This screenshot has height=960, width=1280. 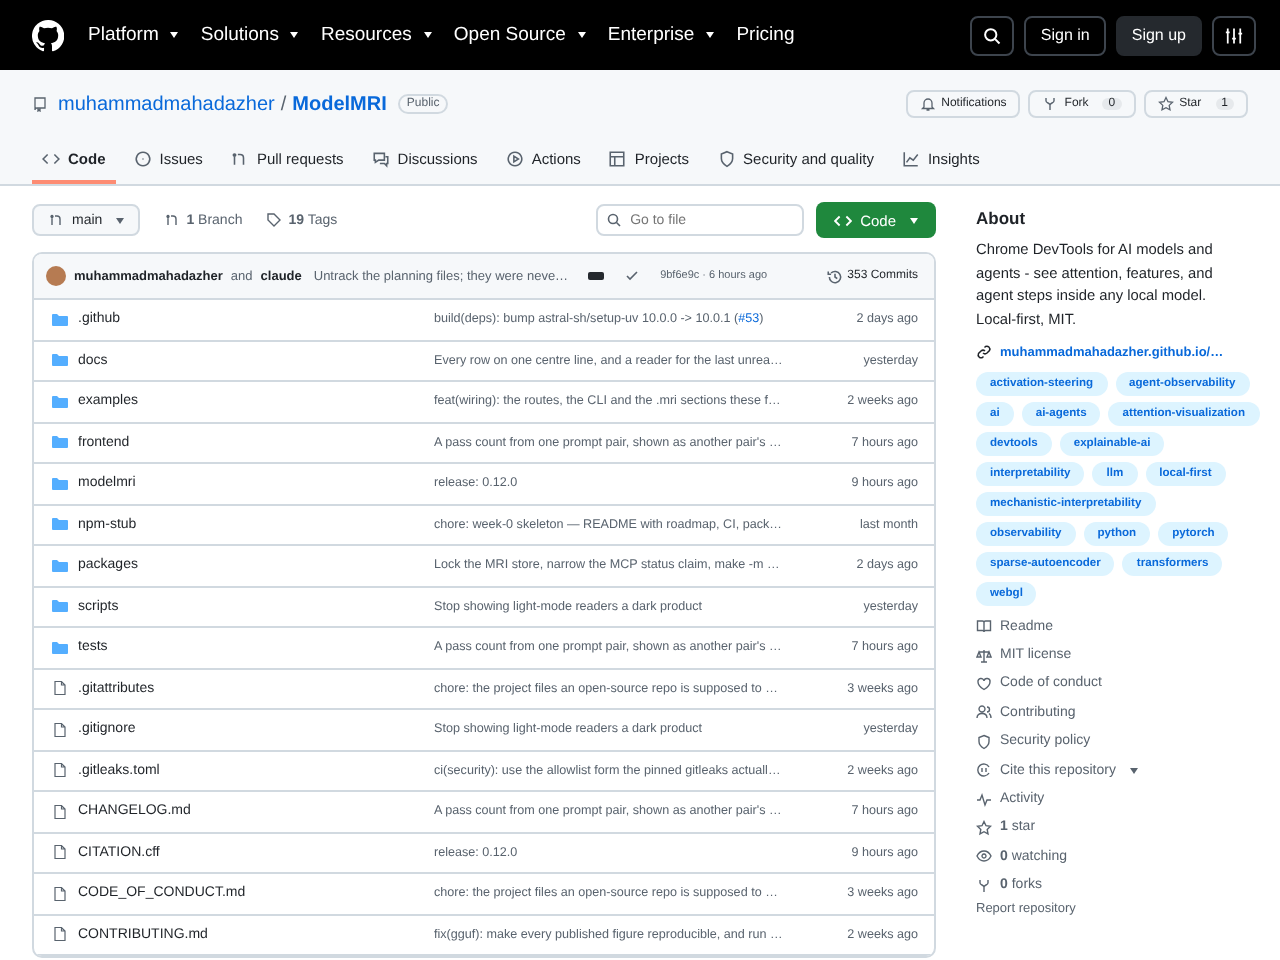 What do you see at coordinates (984, 655) in the screenshot?
I see `scale-icon` at bounding box center [984, 655].